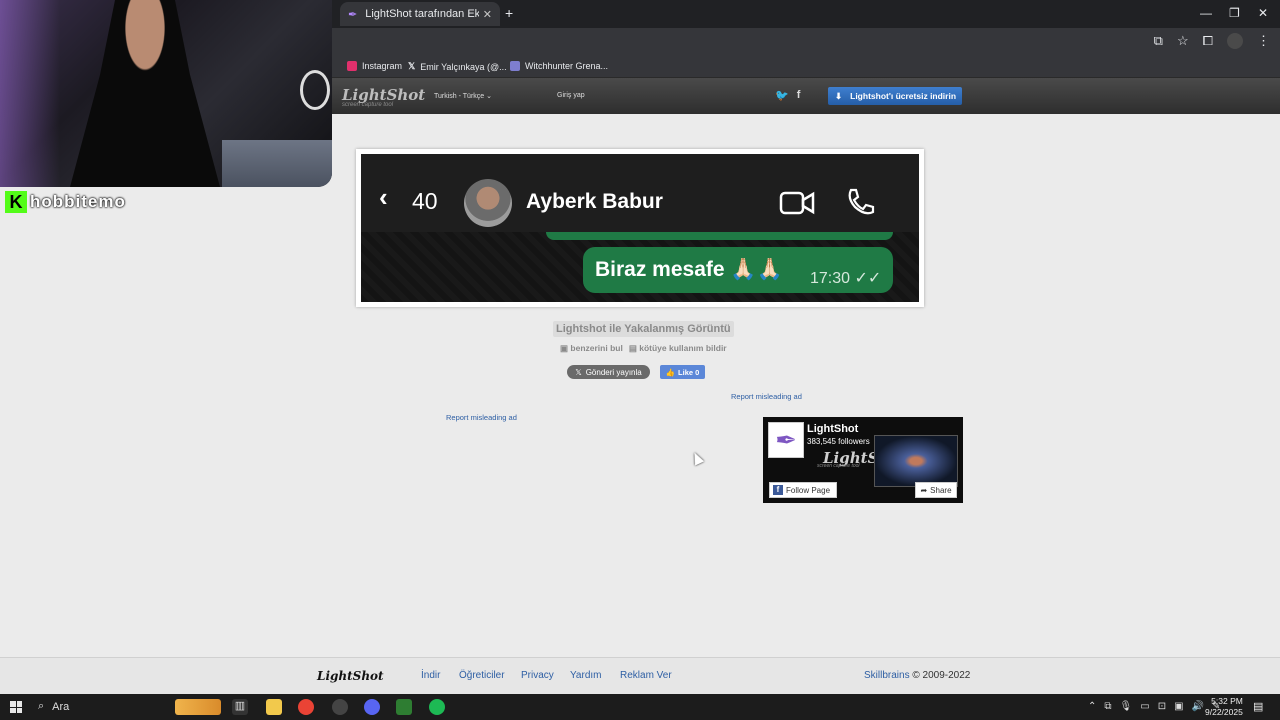  Describe the element at coordinates (1263, 41) in the screenshot. I see `menu-dots-icon: ⋮` at that location.